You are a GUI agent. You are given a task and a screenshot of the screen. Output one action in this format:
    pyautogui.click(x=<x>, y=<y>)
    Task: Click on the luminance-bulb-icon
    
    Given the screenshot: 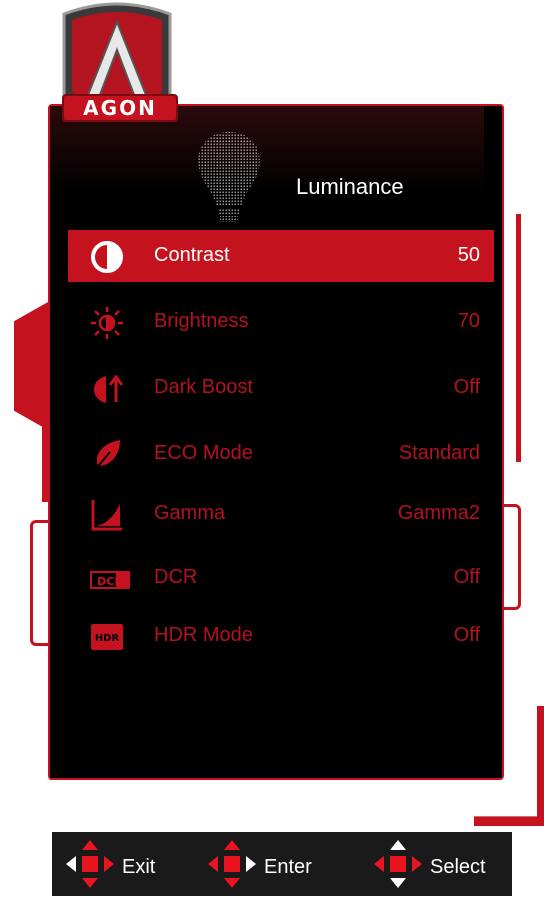 What is the action you would take?
    pyautogui.click(x=229, y=178)
    